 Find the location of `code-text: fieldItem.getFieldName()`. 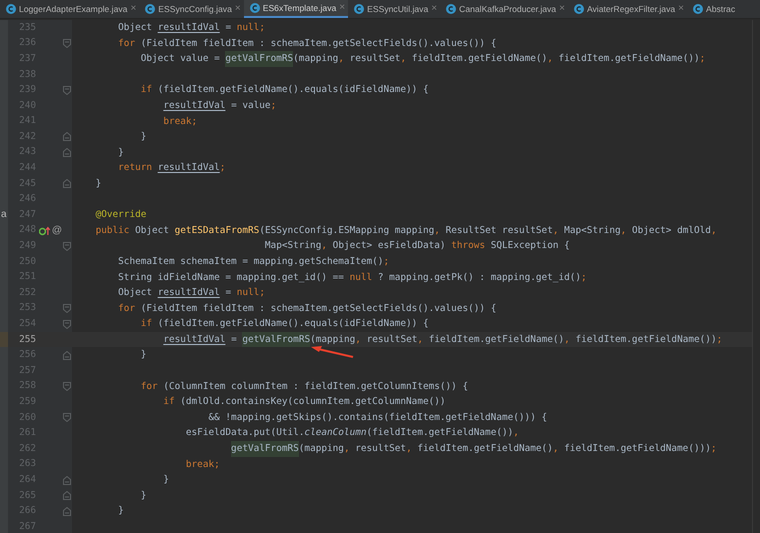

code-text: fieldItem.getFieldName() is located at coordinates (496, 339).